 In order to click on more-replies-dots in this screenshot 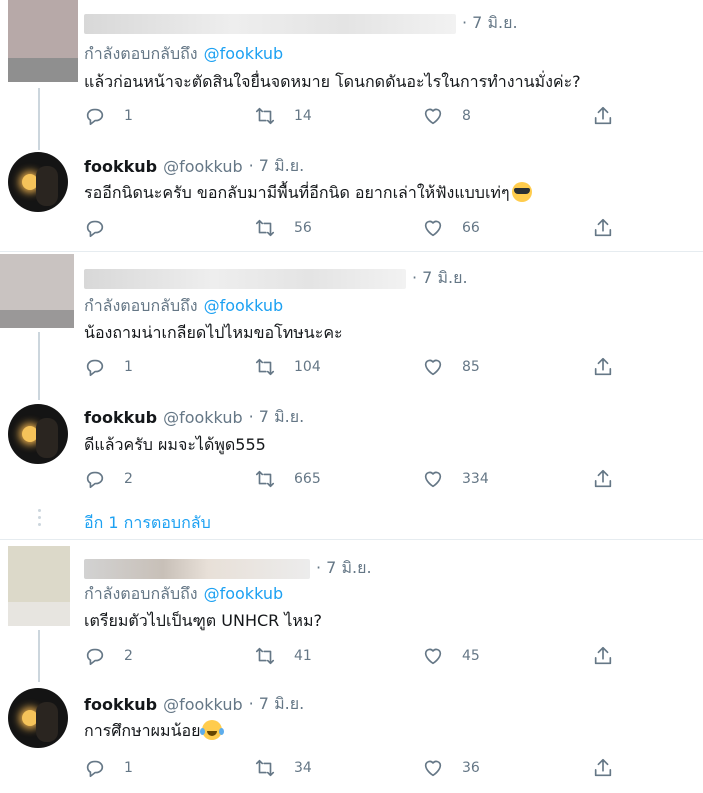, I will do `click(40, 519)`.